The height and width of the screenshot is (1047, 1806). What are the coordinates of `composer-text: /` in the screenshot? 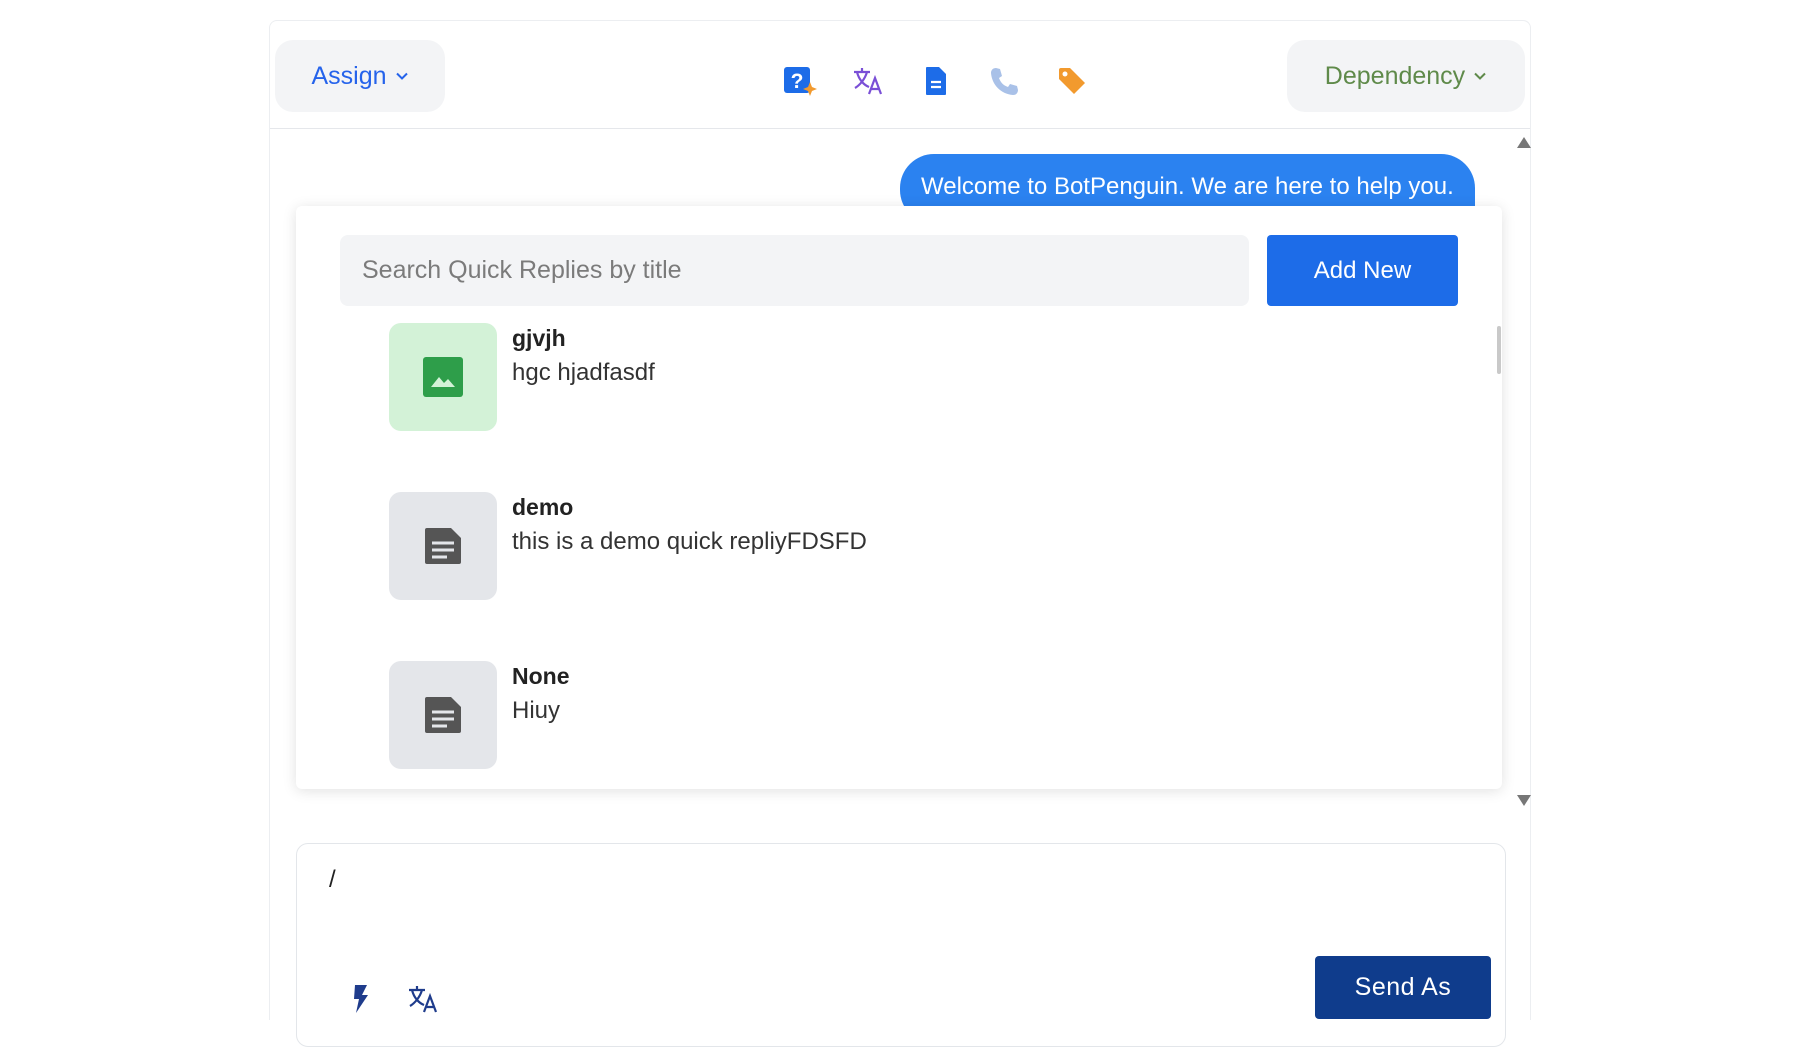 It's located at (332, 880).